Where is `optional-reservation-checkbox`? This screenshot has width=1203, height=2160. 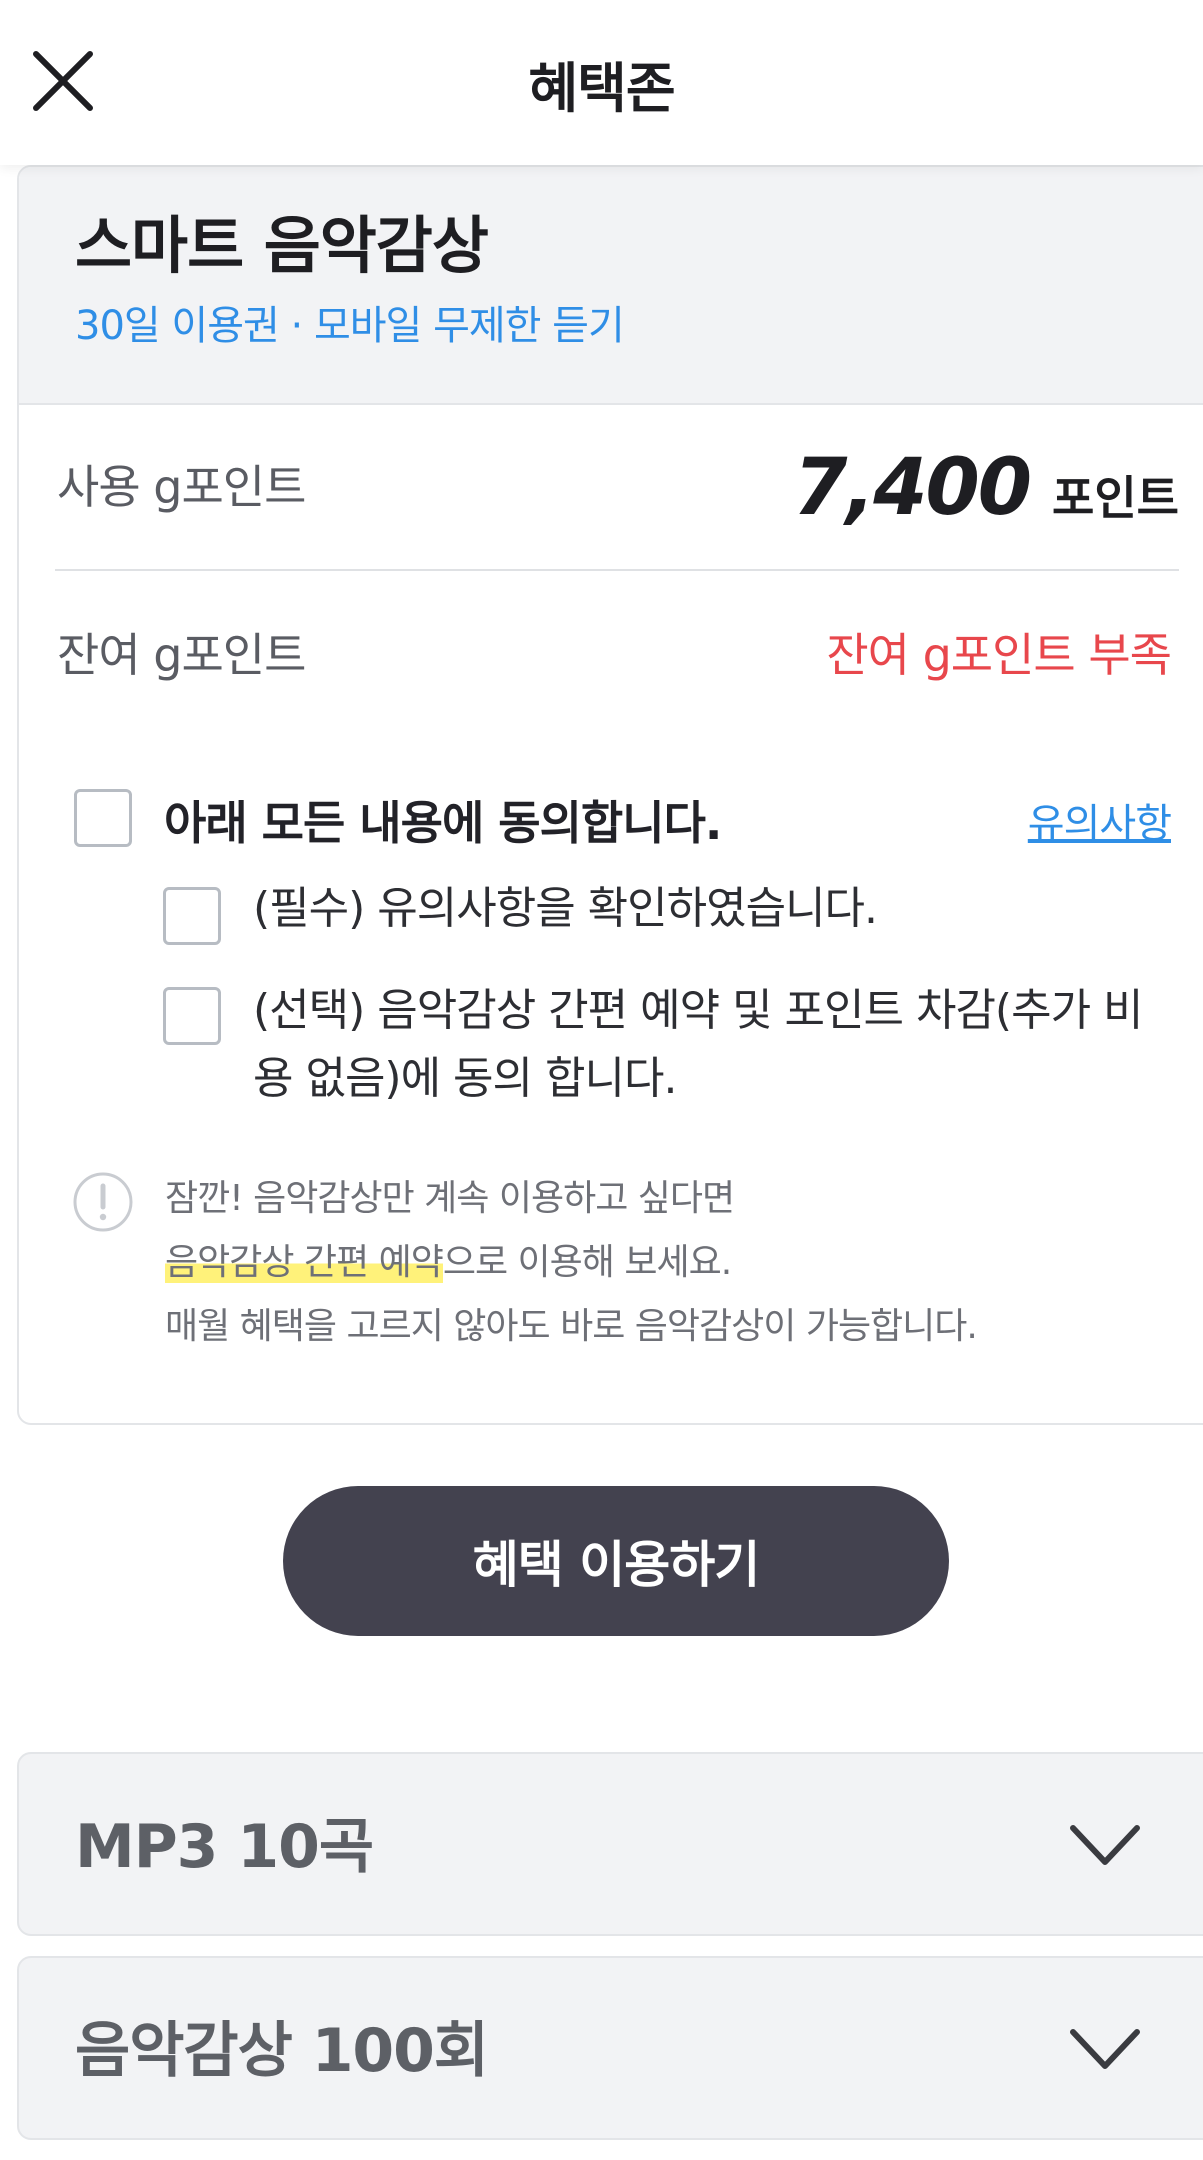
optional-reservation-checkbox is located at coordinates (192, 1016).